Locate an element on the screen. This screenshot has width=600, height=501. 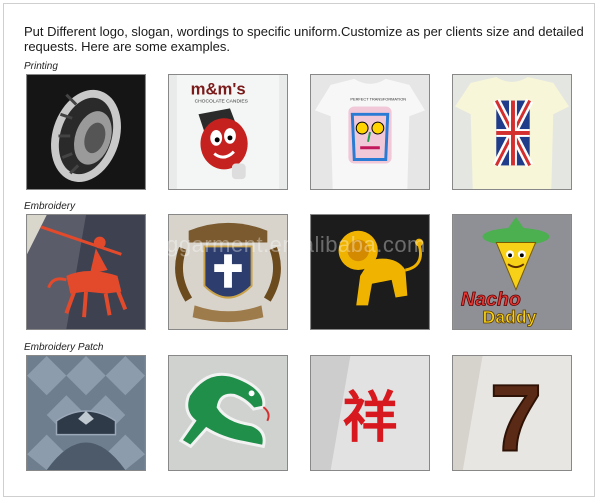
image-nacho-daddy-embroidery: Nacho Daddy is located at coordinates (512, 272).